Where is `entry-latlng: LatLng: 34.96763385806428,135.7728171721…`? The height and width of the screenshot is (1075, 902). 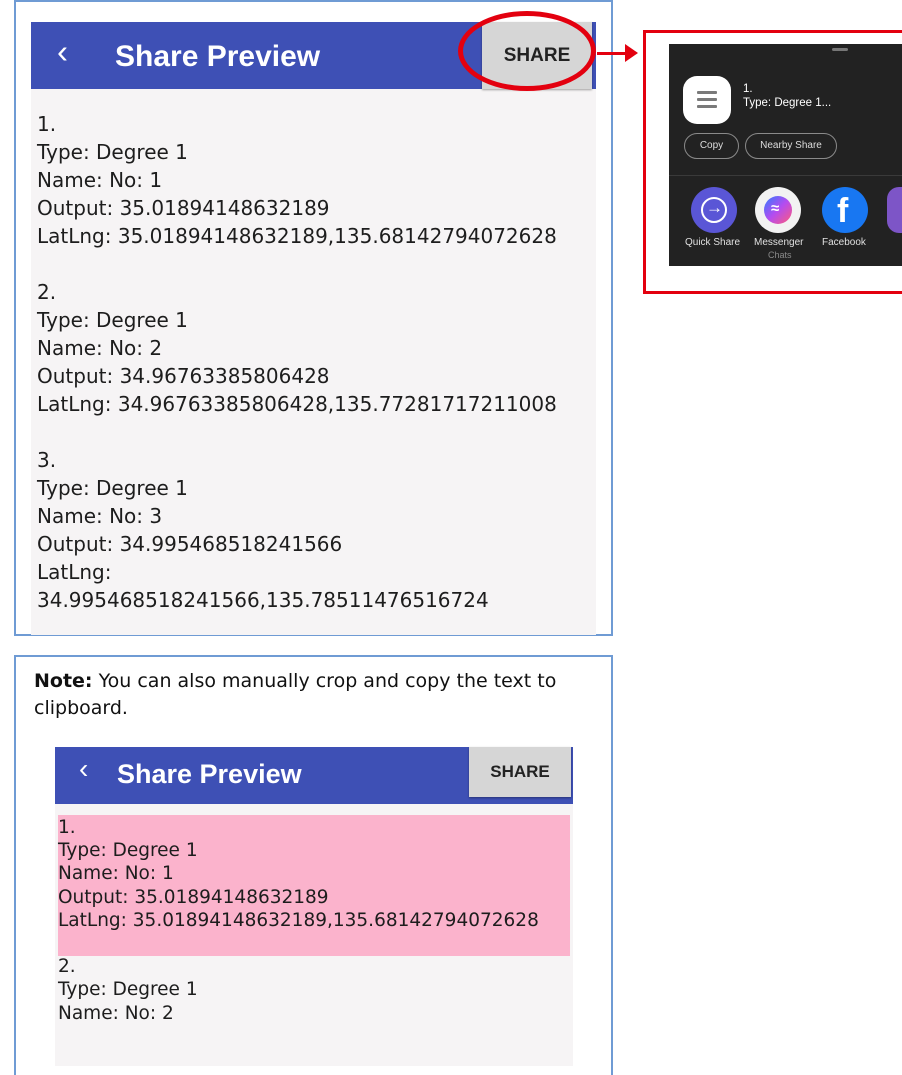 entry-latlng: LatLng: 34.96763385806428,135.7728171721… is located at coordinates (297, 404).